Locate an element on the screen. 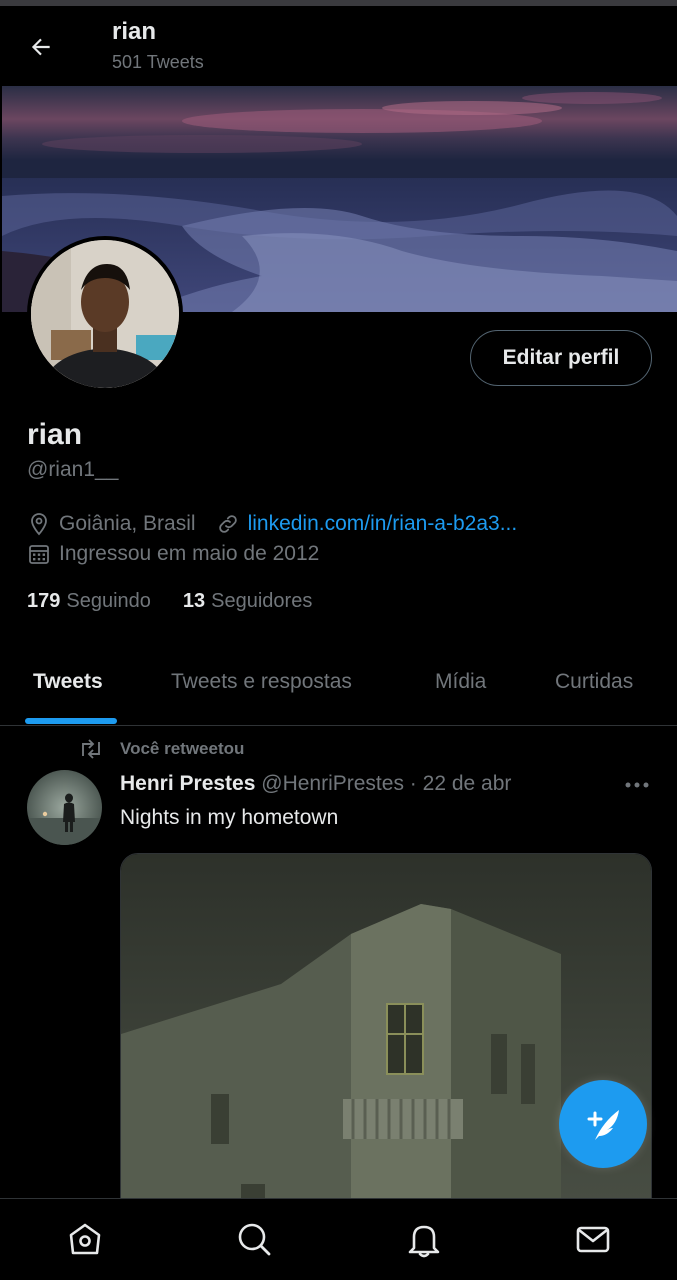 The width and height of the screenshot is (677, 1280). followers-label: Seguidores is located at coordinates (262, 601).